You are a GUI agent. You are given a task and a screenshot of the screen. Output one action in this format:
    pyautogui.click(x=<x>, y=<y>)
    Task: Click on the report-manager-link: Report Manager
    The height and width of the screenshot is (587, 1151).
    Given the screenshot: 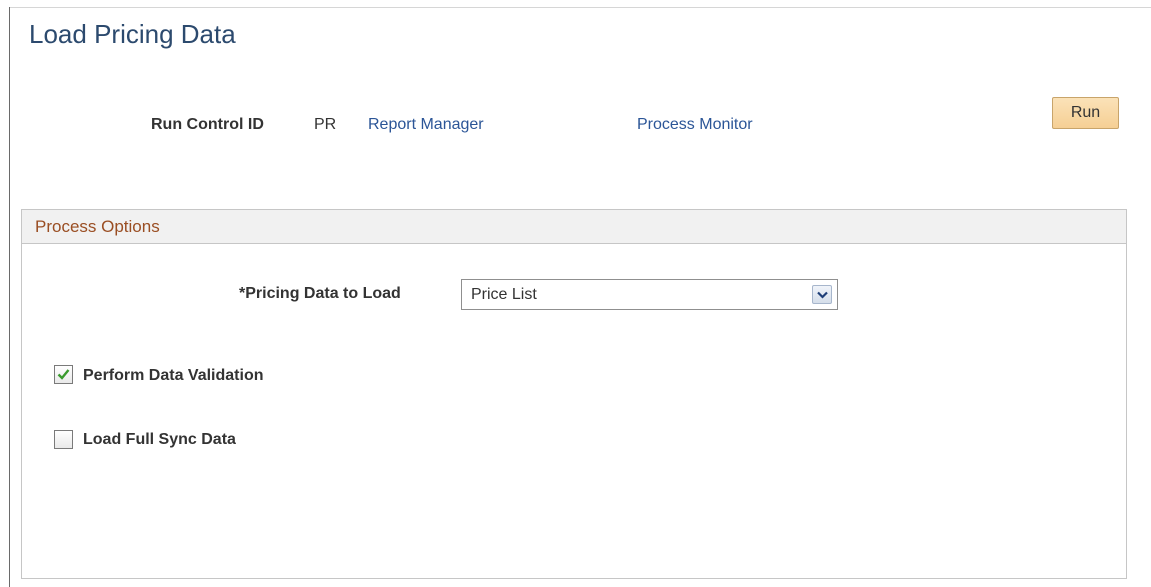 What is the action you would take?
    pyautogui.click(x=426, y=125)
    